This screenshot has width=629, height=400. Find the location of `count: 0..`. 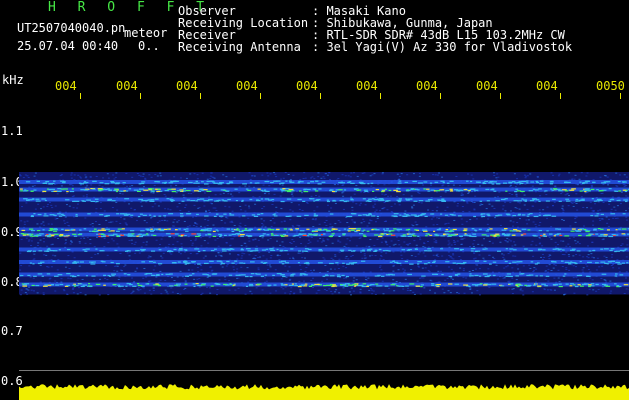

count: 0.. is located at coordinates (149, 46).